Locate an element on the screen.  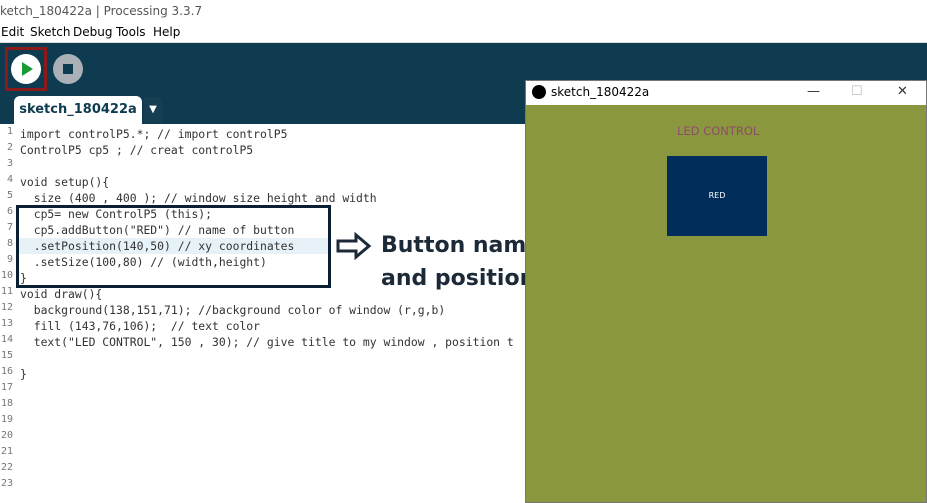
stop-button is located at coordinates (68, 69).